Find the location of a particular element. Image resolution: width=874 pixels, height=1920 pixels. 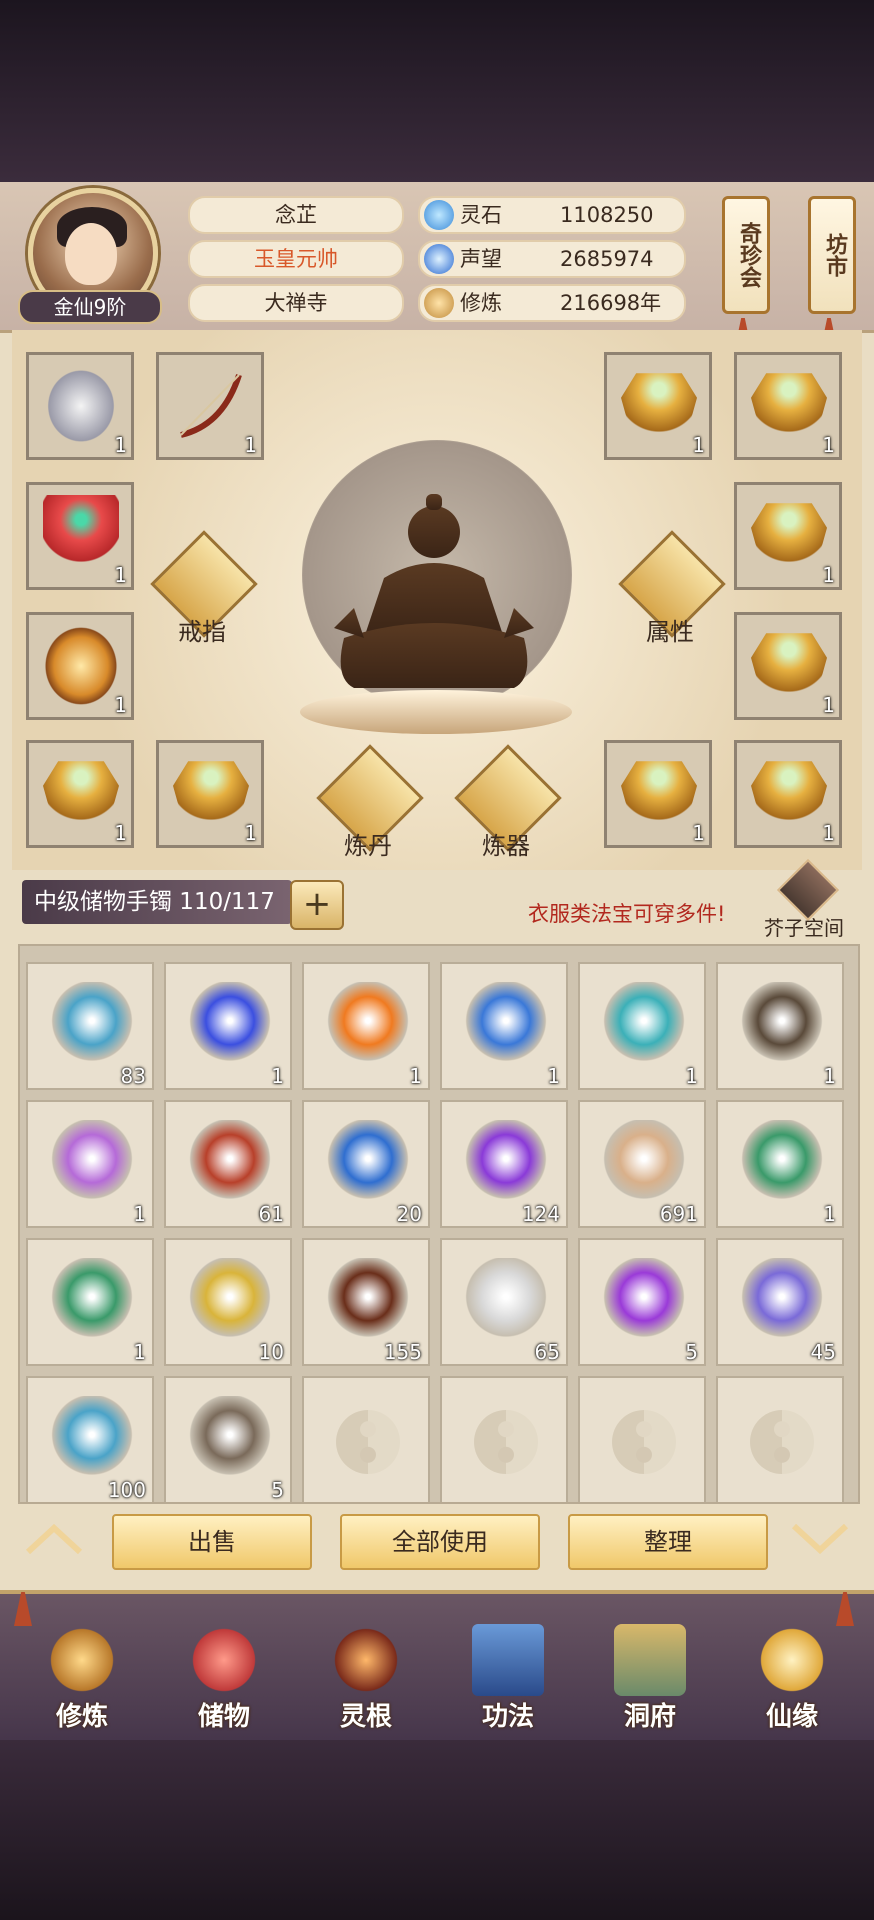

cultivation-icon is located at coordinates (439, 303).